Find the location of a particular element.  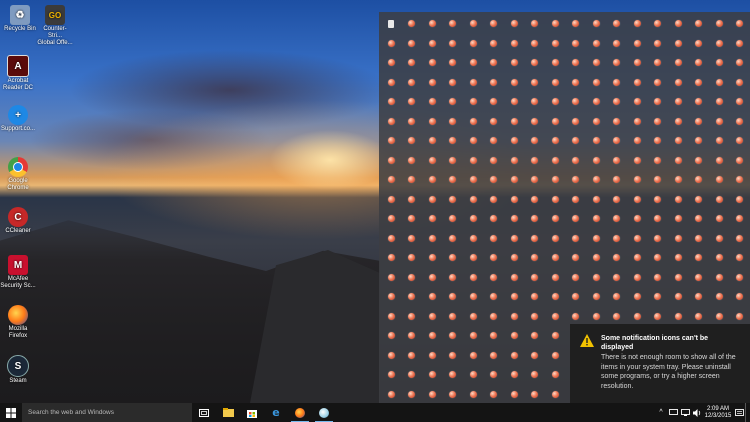

edge-button: e is located at coordinates (276, 412).